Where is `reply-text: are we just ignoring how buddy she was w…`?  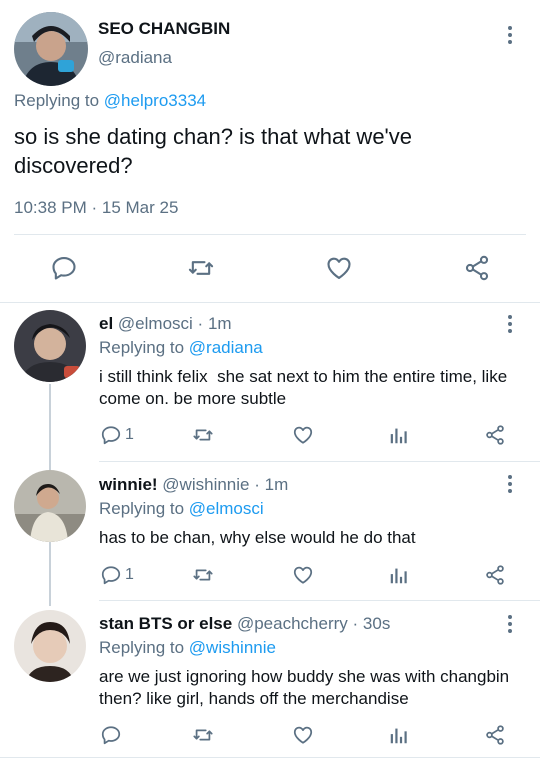 reply-text: are we just ignoring how buddy she was w… is located at coordinates (304, 687).